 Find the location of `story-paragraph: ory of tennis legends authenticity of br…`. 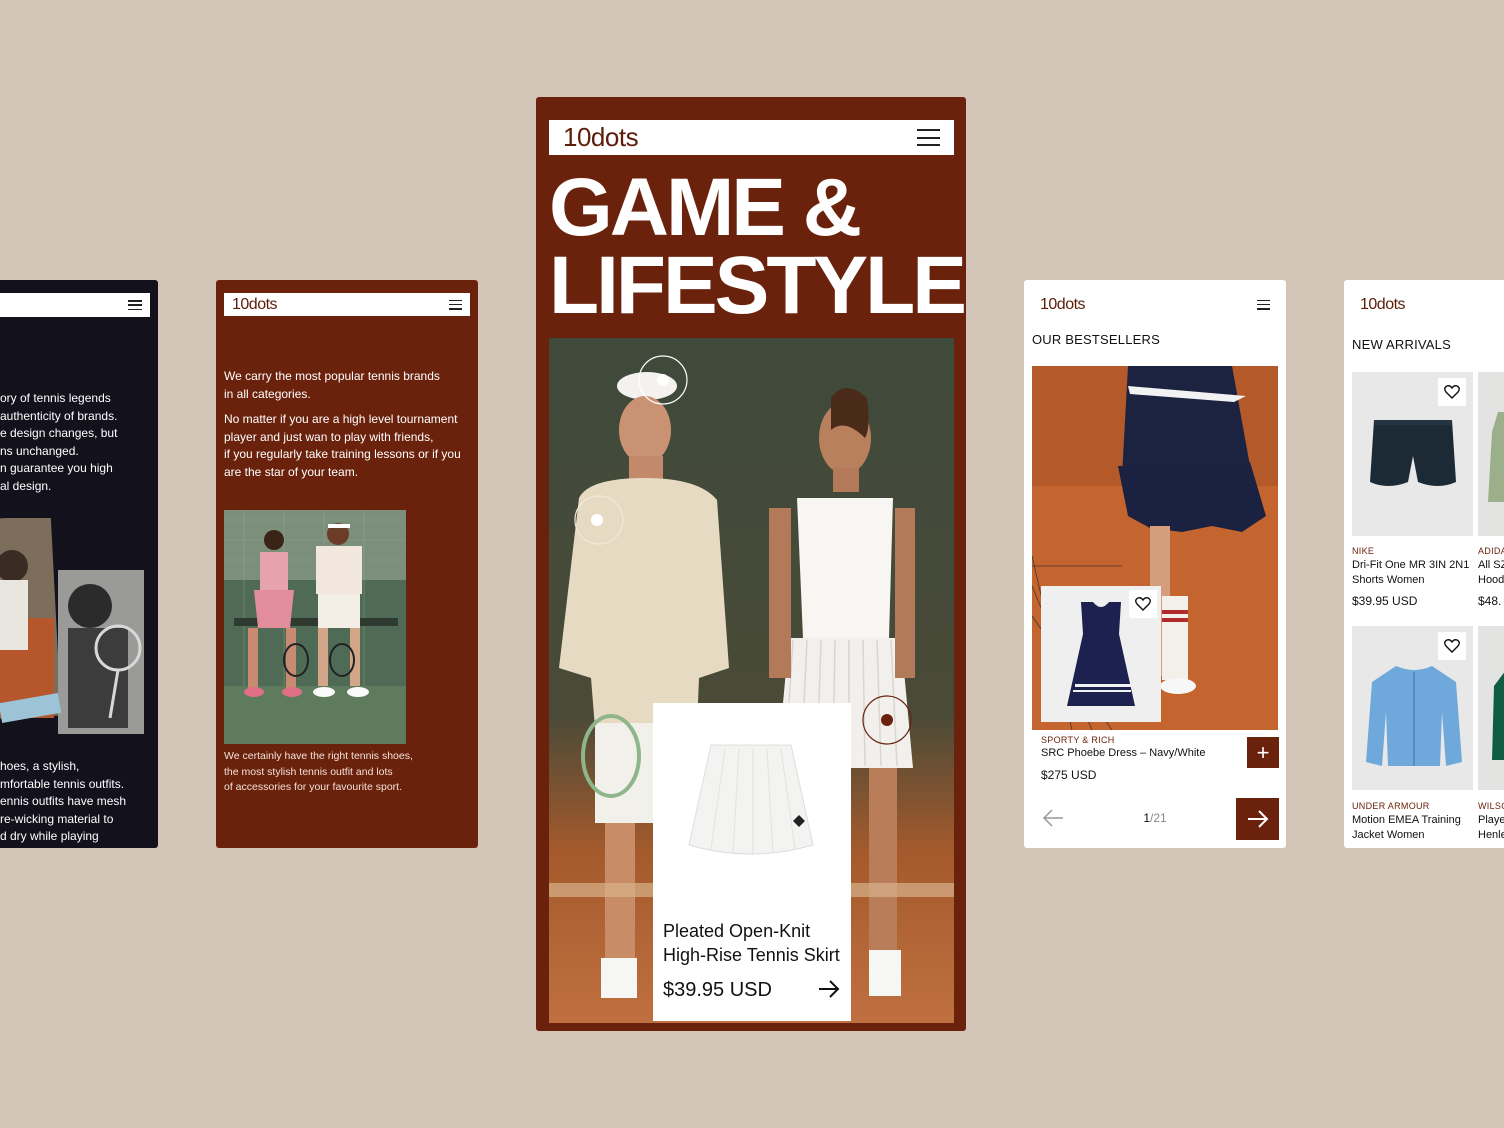

story-paragraph: ory of tennis legends authenticity of br… is located at coordinates (78, 442).